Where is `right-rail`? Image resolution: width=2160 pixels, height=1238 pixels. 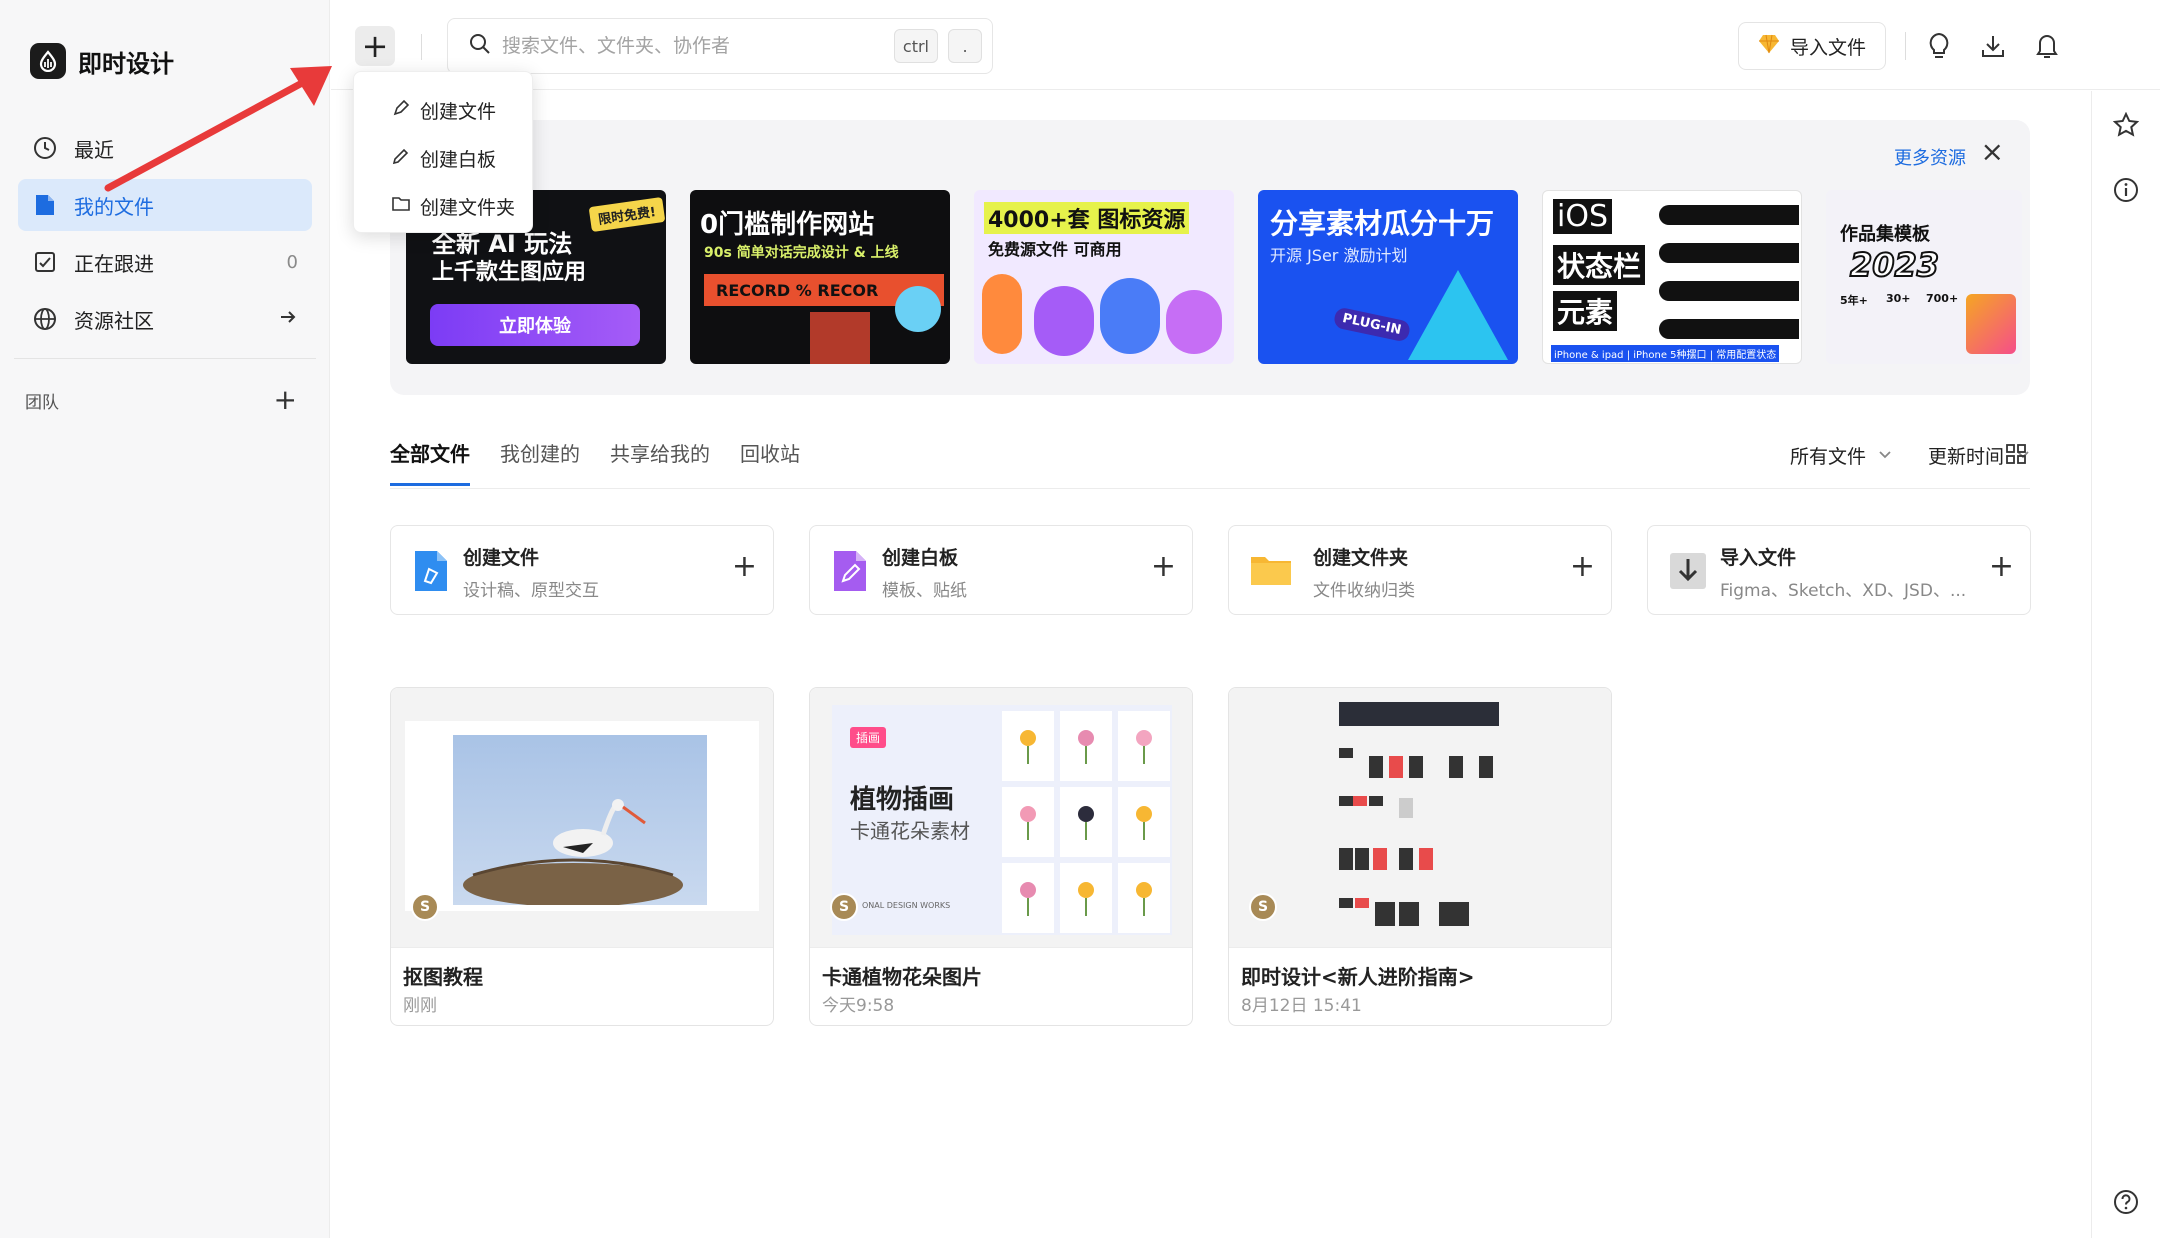 right-rail is located at coordinates (2125, 664).